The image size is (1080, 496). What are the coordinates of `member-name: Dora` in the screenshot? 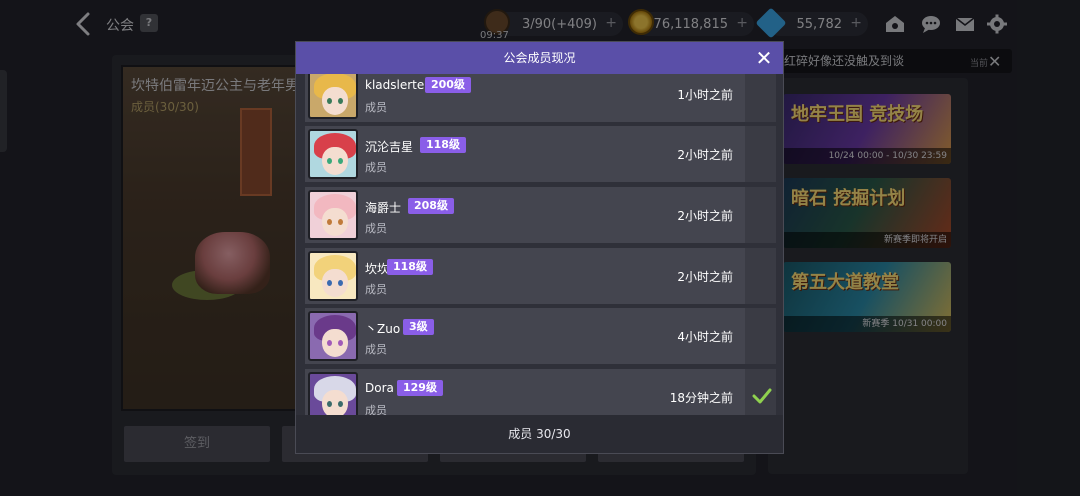 It's located at (379, 388).